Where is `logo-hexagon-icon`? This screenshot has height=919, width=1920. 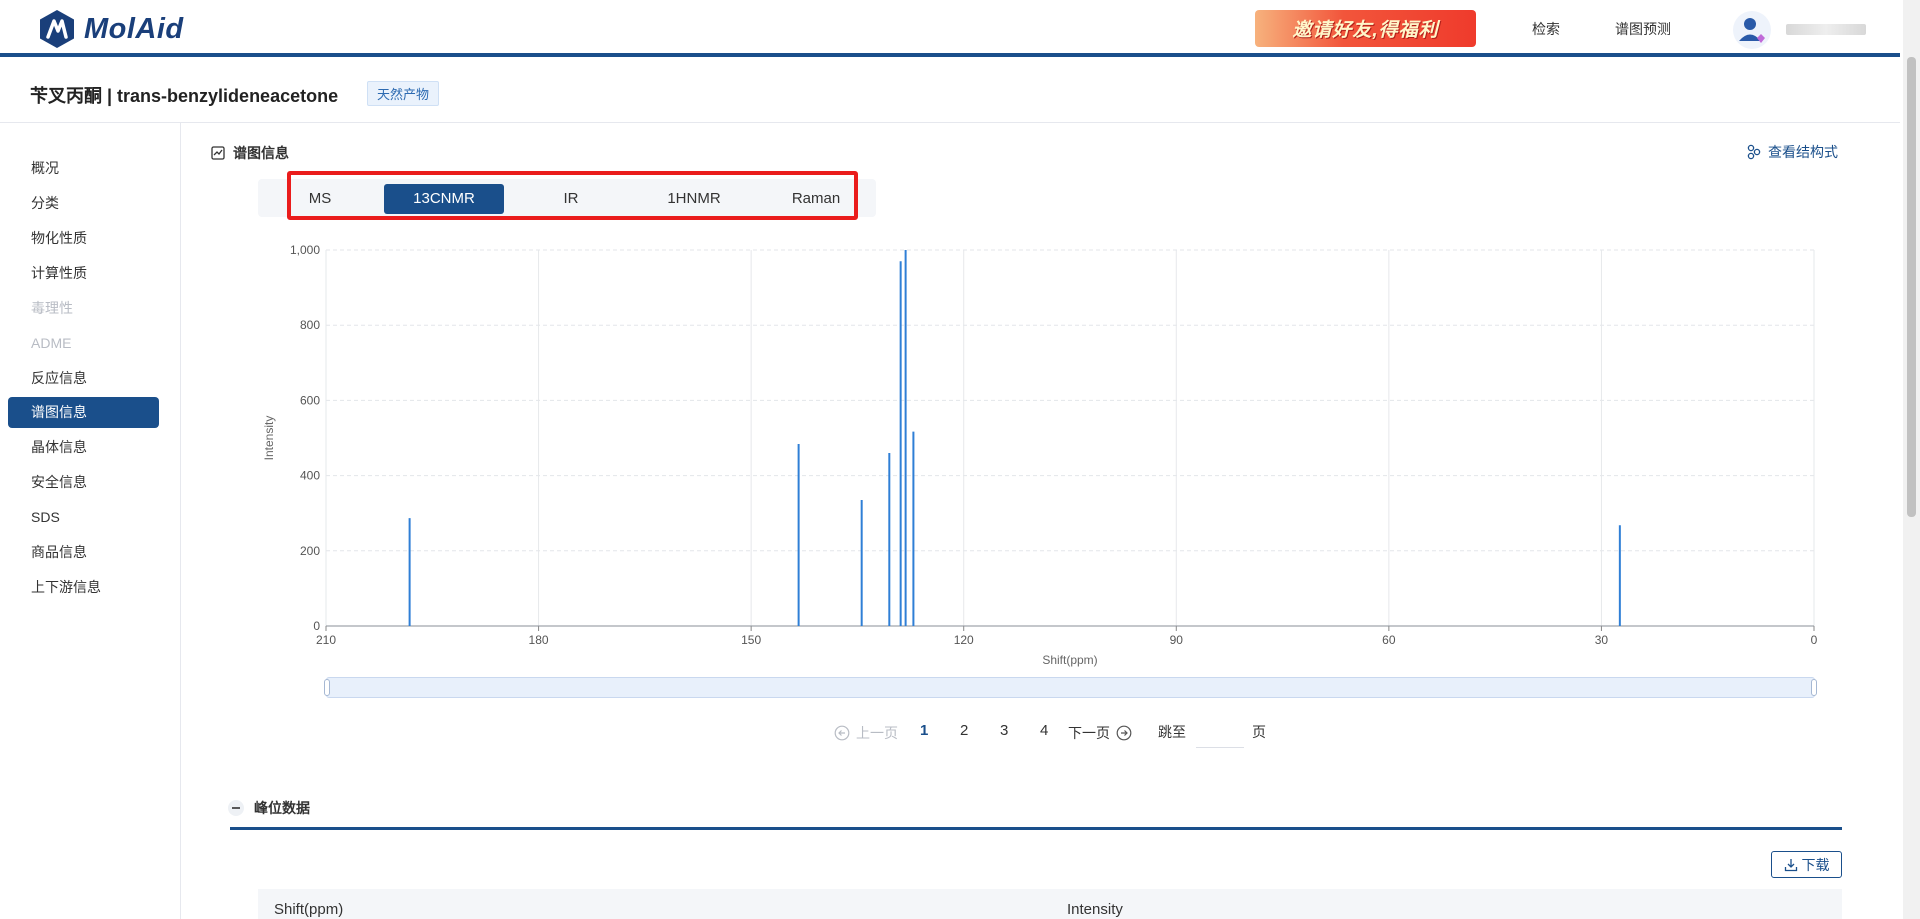
logo-hexagon-icon is located at coordinates (57, 29).